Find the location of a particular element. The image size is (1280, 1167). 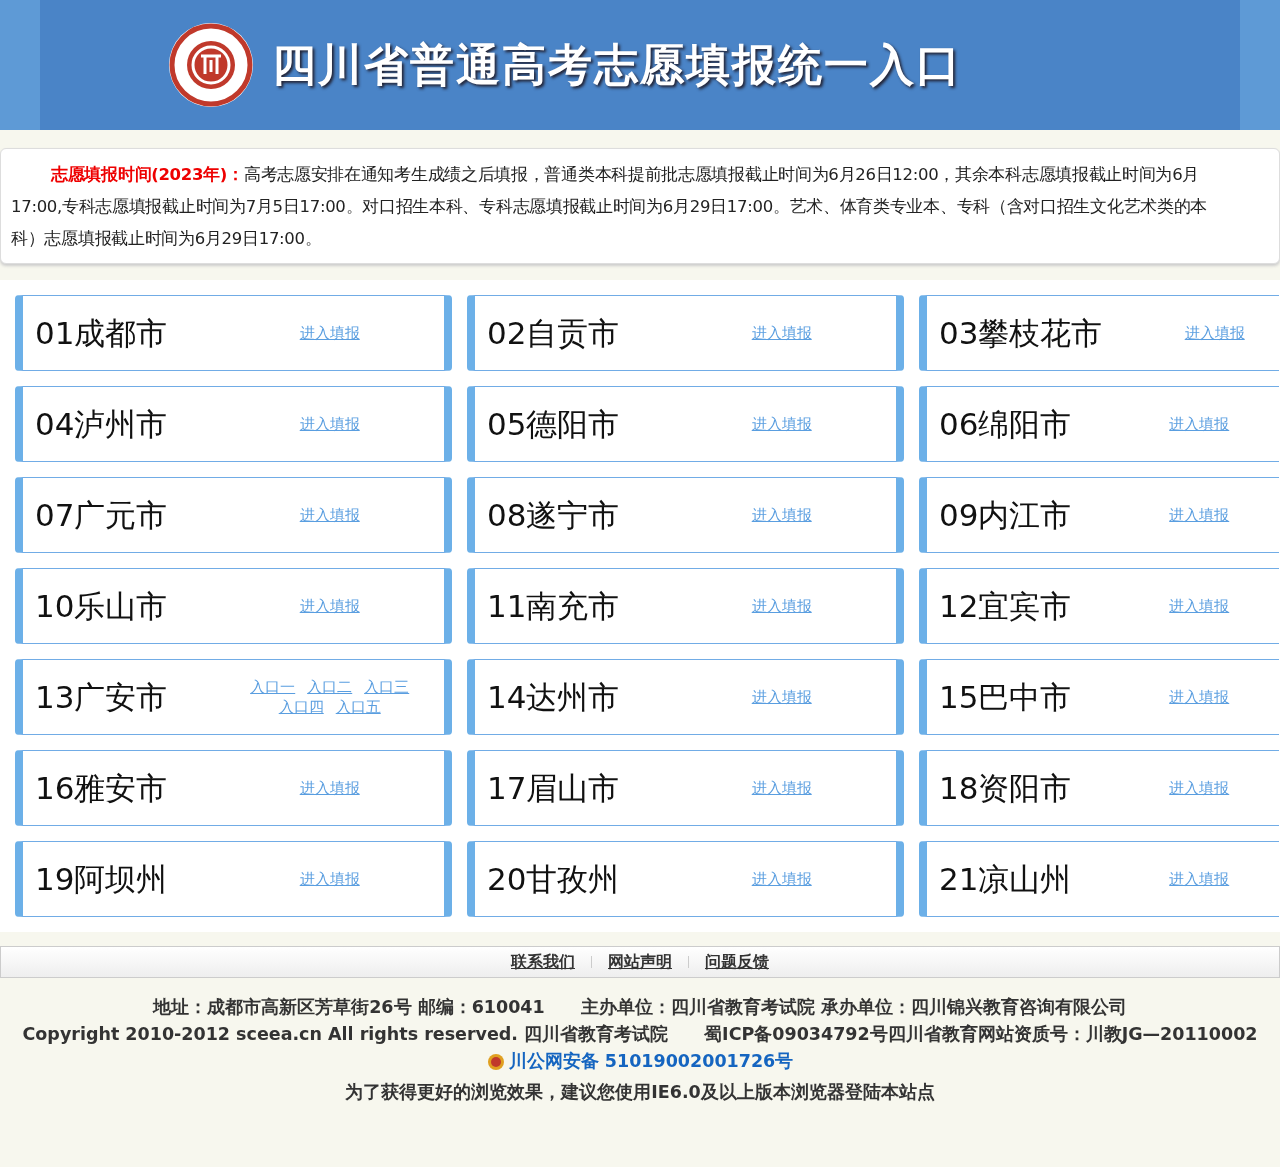

police-badge-icon is located at coordinates (495, 1061).